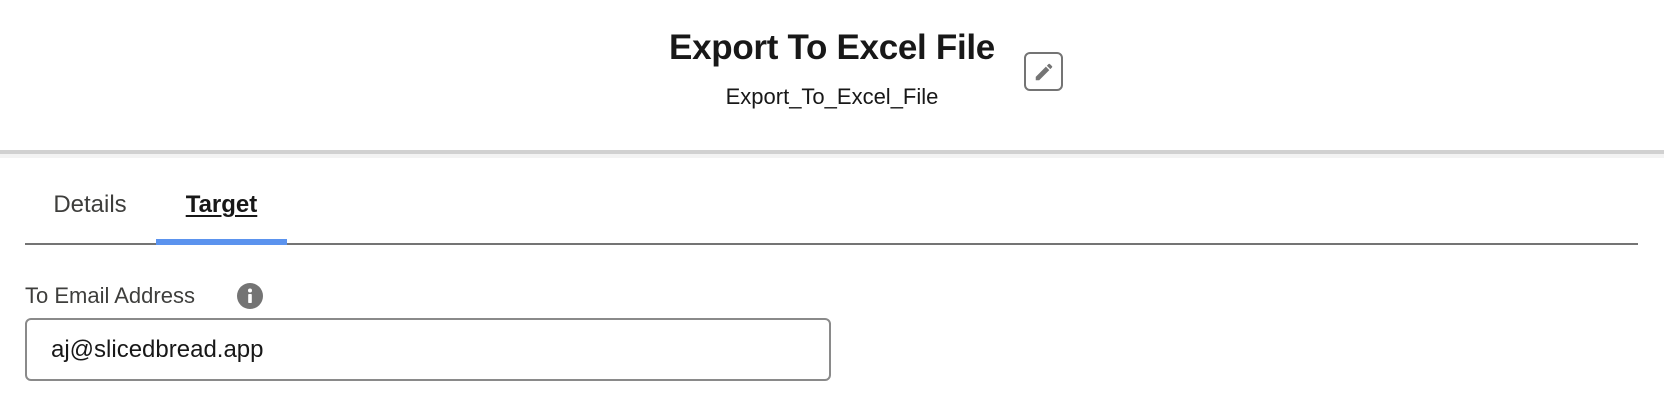  I want to click on to-email-input, so click(428, 349).